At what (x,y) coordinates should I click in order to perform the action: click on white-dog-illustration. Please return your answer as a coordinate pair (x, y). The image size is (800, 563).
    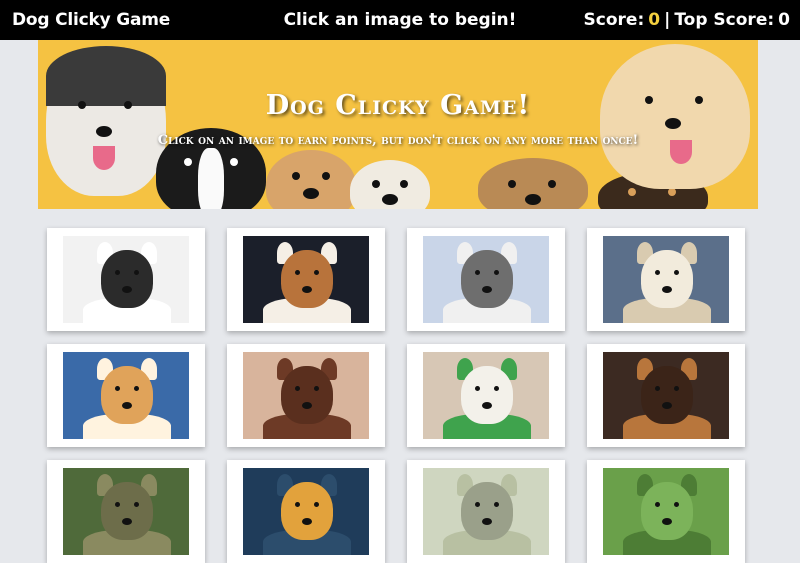
    Looking at the image, I should click on (390, 184).